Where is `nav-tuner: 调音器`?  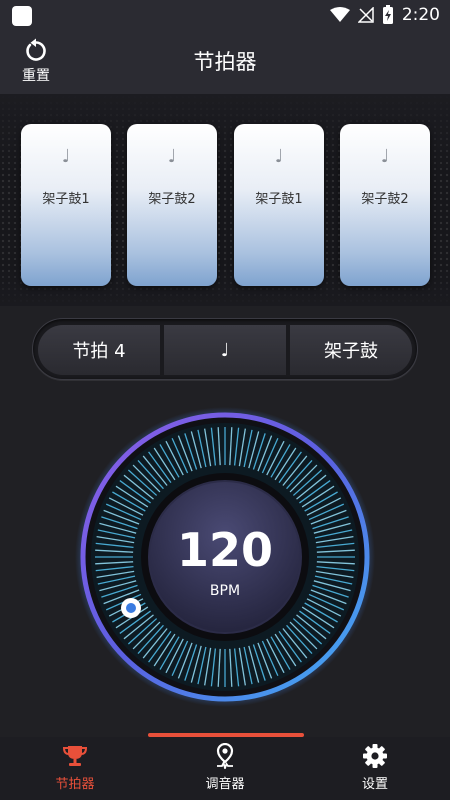 nav-tuner: 调音器 is located at coordinates (225, 768).